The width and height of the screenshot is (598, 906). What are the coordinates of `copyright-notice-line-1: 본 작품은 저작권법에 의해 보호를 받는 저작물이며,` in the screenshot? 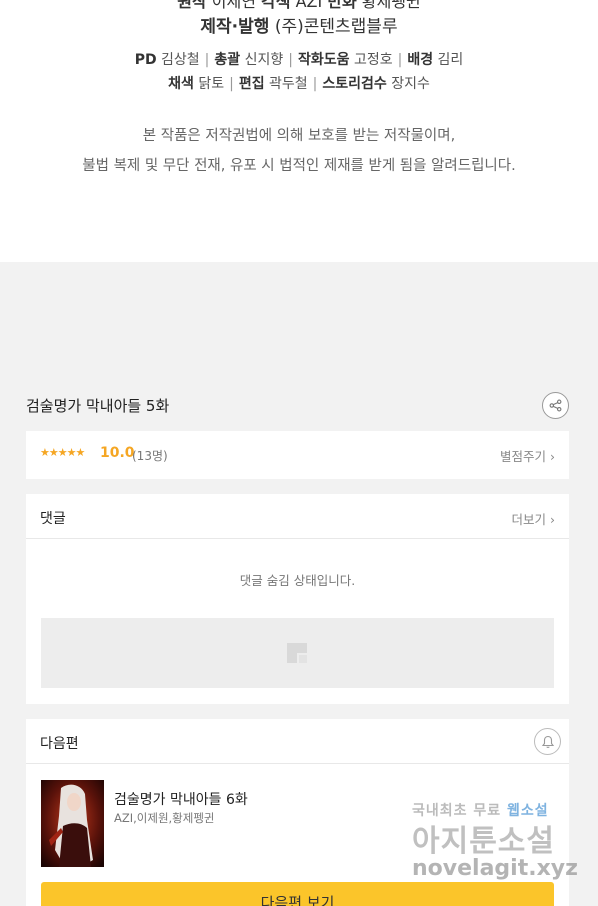 It's located at (299, 136).